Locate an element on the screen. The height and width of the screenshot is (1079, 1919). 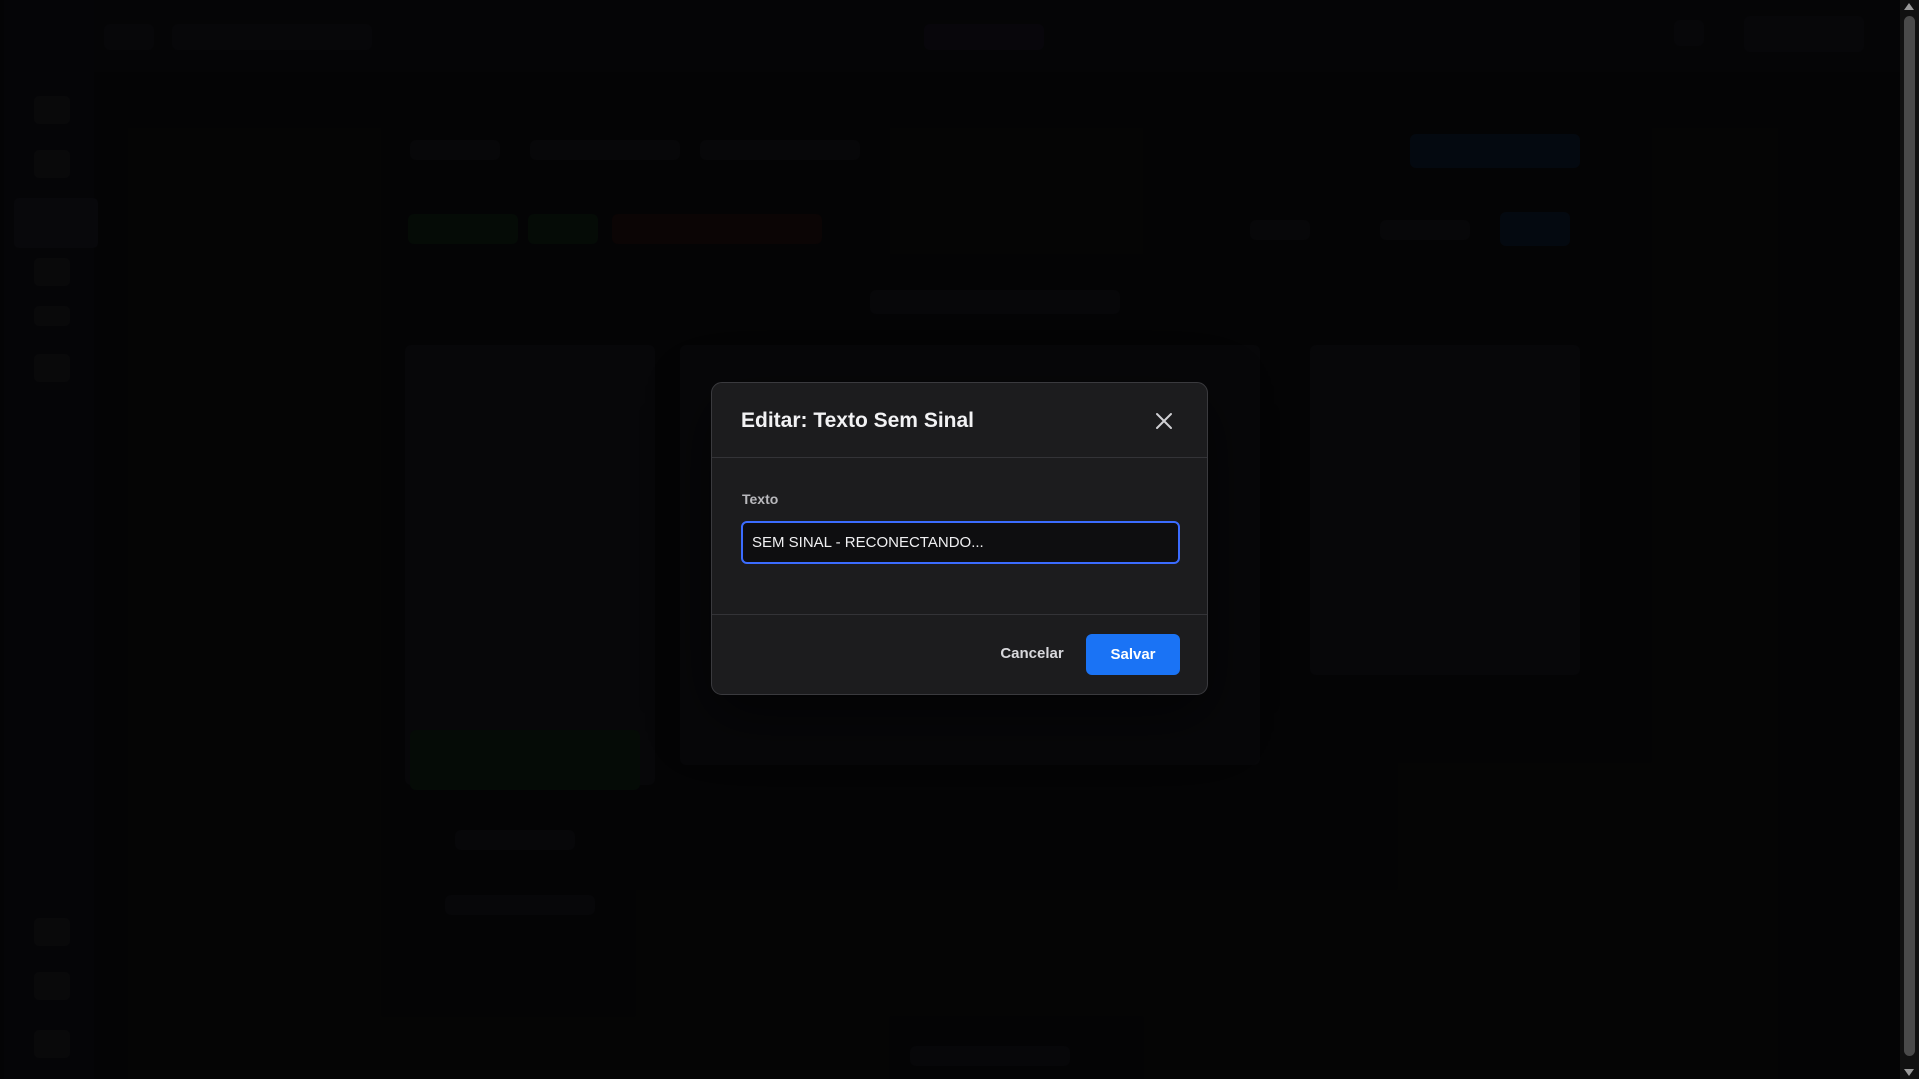
text-field-label: Texto is located at coordinates (760, 499).